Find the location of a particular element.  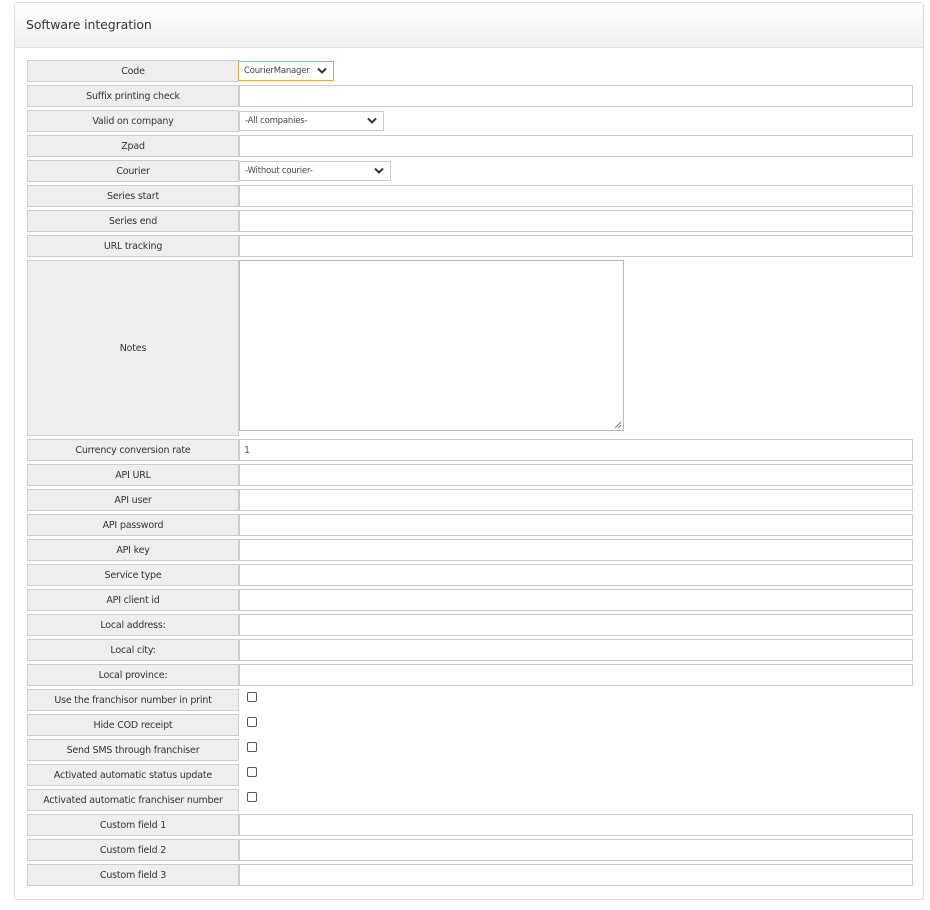

row-api-url: API URL is located at coordinates (470, 475).